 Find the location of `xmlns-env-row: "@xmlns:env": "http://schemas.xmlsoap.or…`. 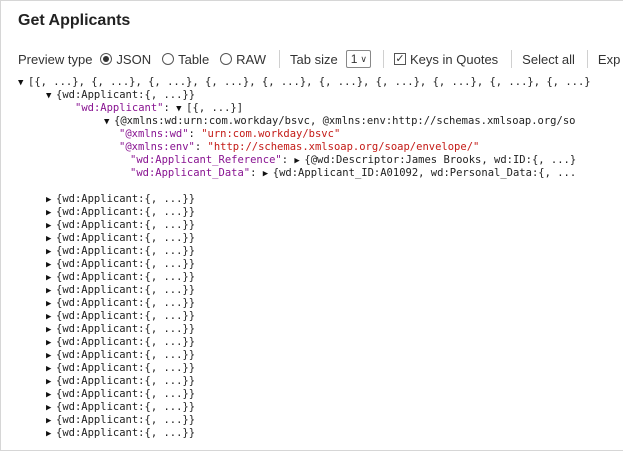

xmlns-env-row: "@xmlns:env": "http://schemas.xmlsoap.or… is located at coordinates (299, 147).